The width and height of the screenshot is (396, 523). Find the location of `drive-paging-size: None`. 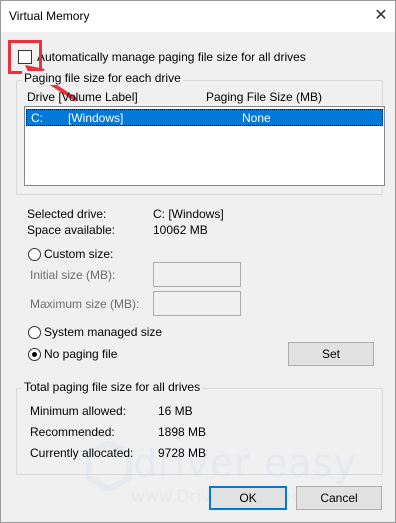

drive-paging-size: None is located at coordinates (256, 118).